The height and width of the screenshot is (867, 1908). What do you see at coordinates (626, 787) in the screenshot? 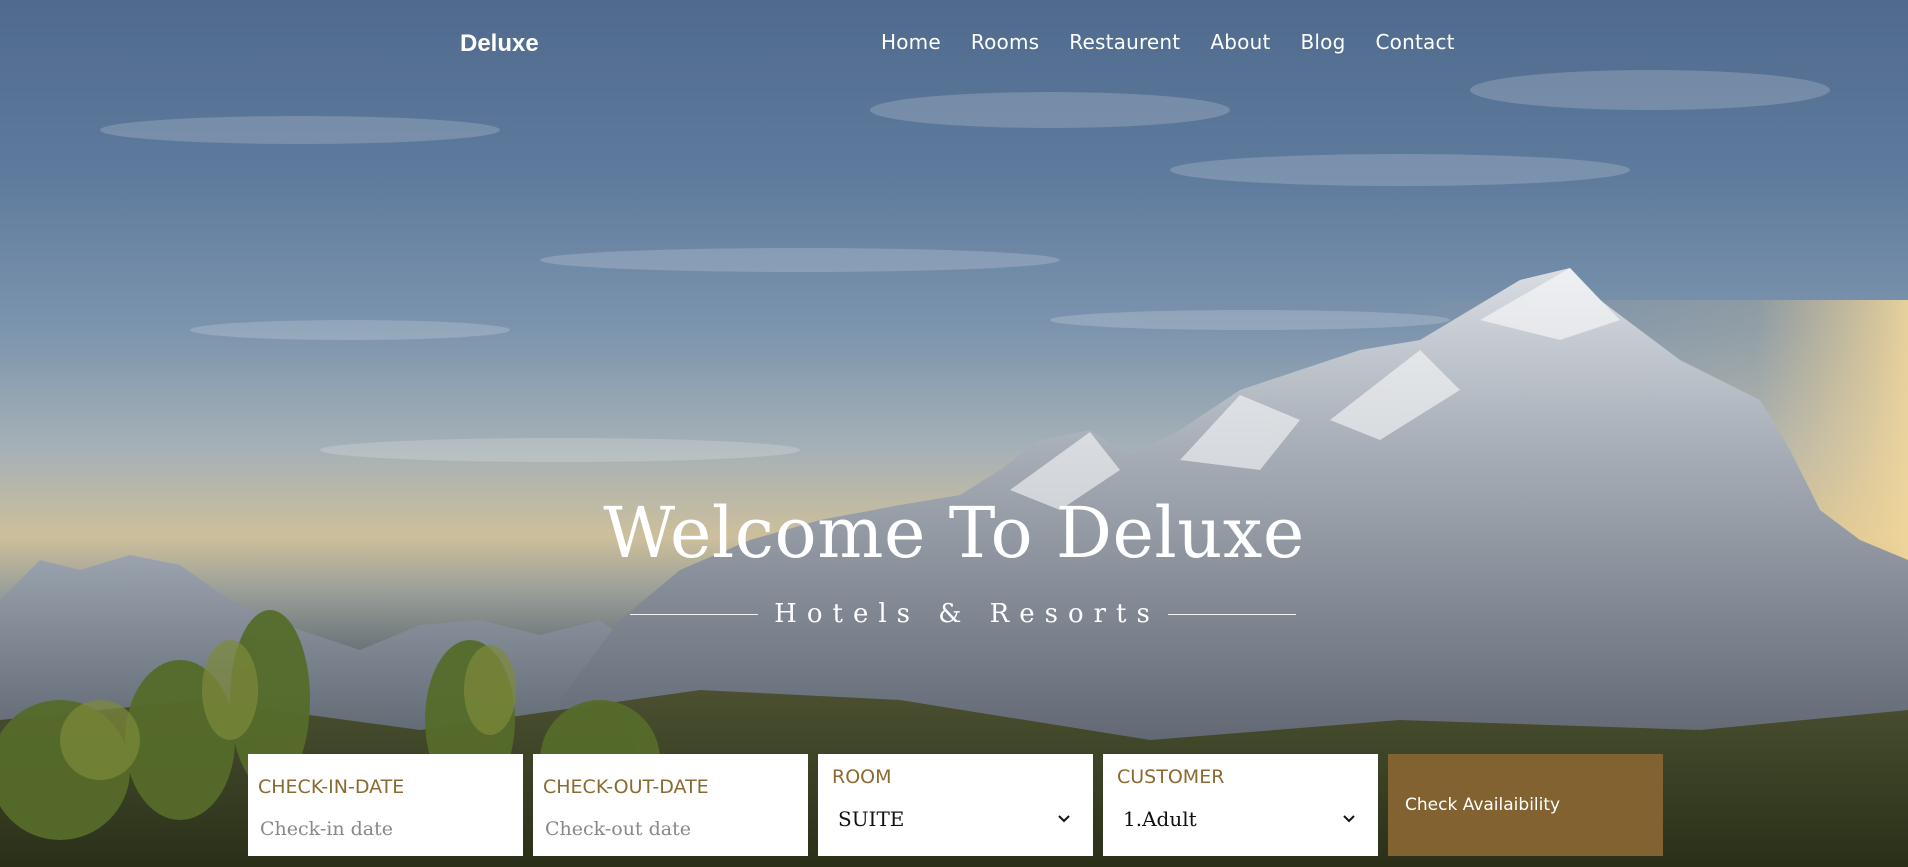
I see `checkout-label: CHECK-OUT-DATE` at bounding box center [626, 787].